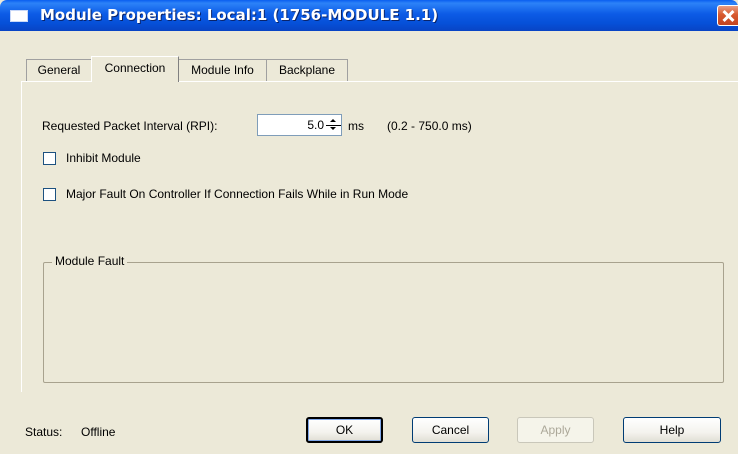 The width and height of the screenshot is (738, 454). What do you see at coordinates (292, 125) in the screenshot?
I see `rpi-input` at bounding box center [292, 125].